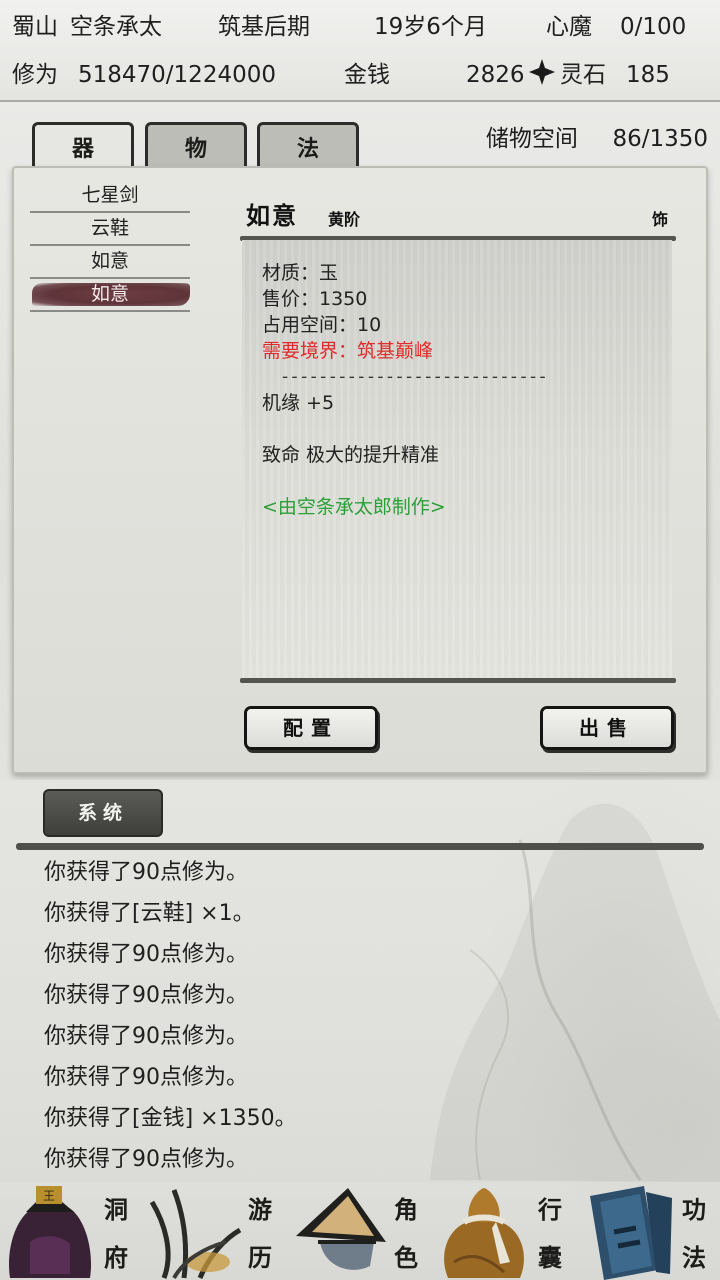 This screenshot has width=720, height=1280. What do you see at coordinates (542, 72) in the screenshot?
I see `spirit-stone-icon` at bounding box center [542, 72].